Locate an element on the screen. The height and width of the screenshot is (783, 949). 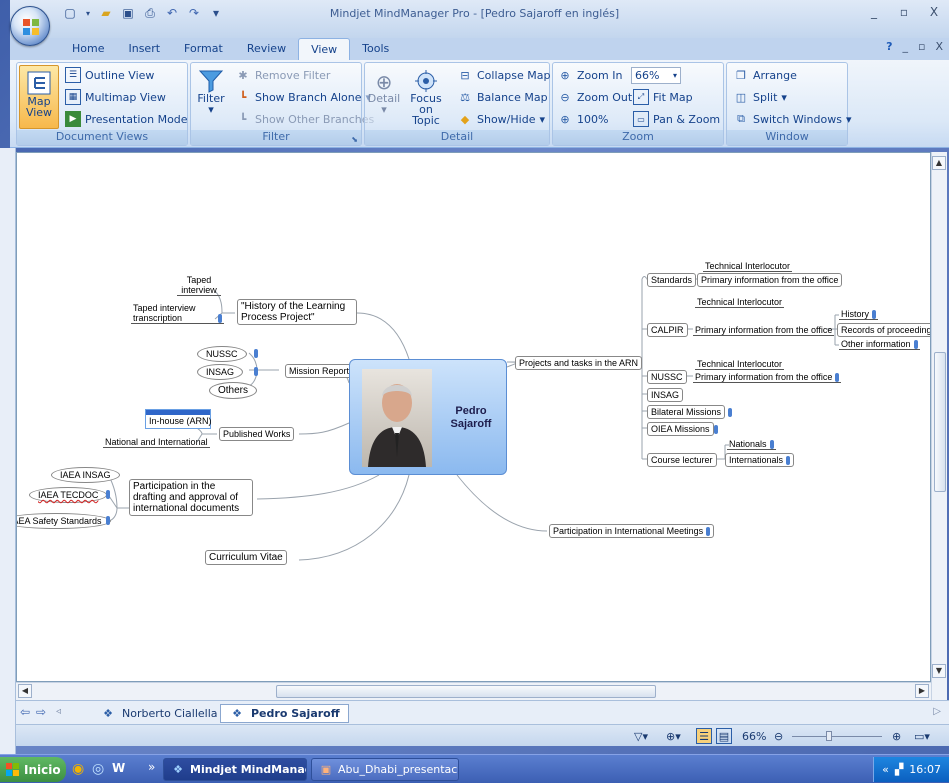
filter-button: Filter ▾ is located at coordinates (211, 92).